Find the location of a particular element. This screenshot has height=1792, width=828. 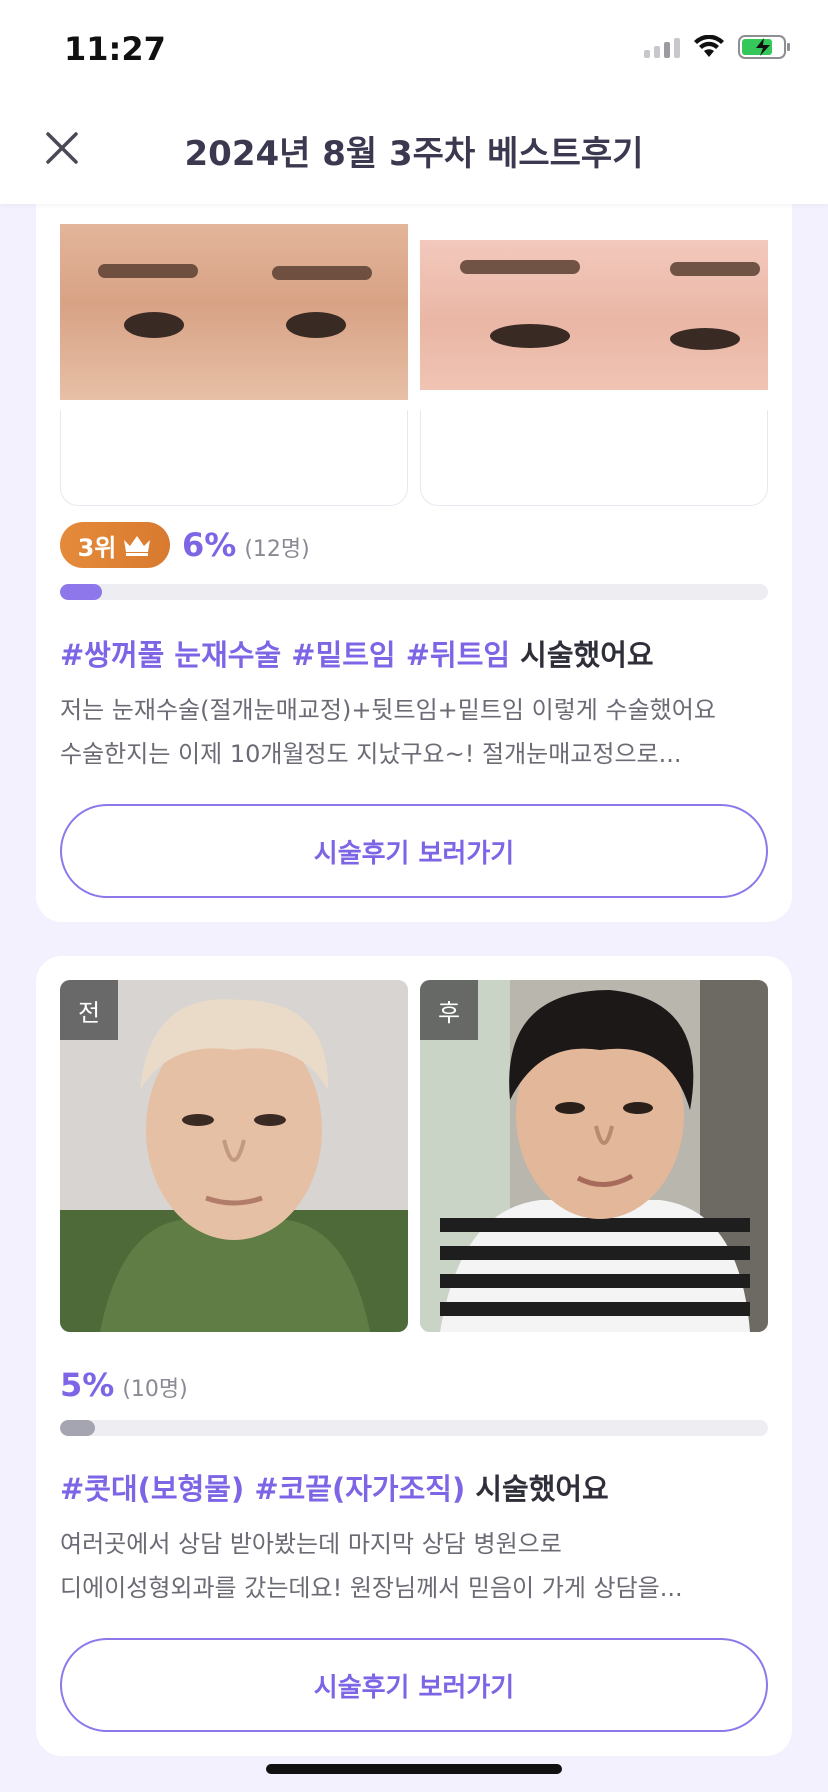

tag-item: #쌍꺼풀 눈재수술 is located at coordinates (171, 655).